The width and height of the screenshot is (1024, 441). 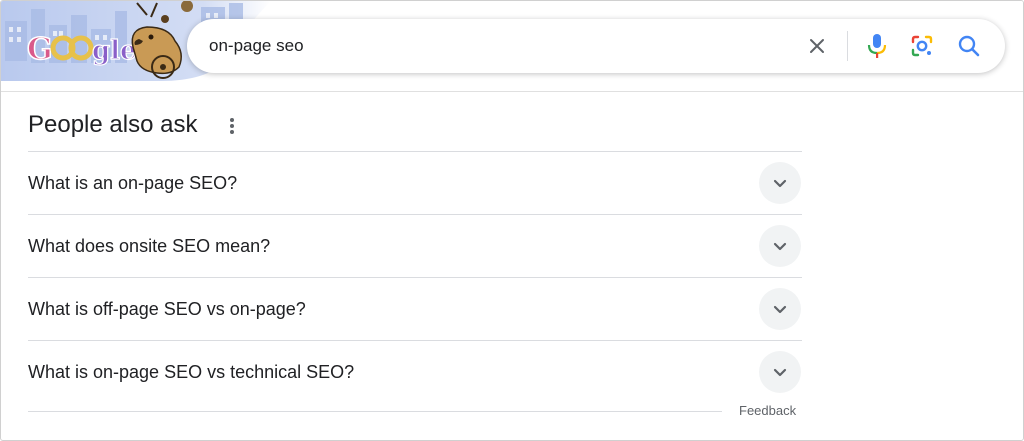 I want to click on search-bar-divider, so click(x=847, y=46).